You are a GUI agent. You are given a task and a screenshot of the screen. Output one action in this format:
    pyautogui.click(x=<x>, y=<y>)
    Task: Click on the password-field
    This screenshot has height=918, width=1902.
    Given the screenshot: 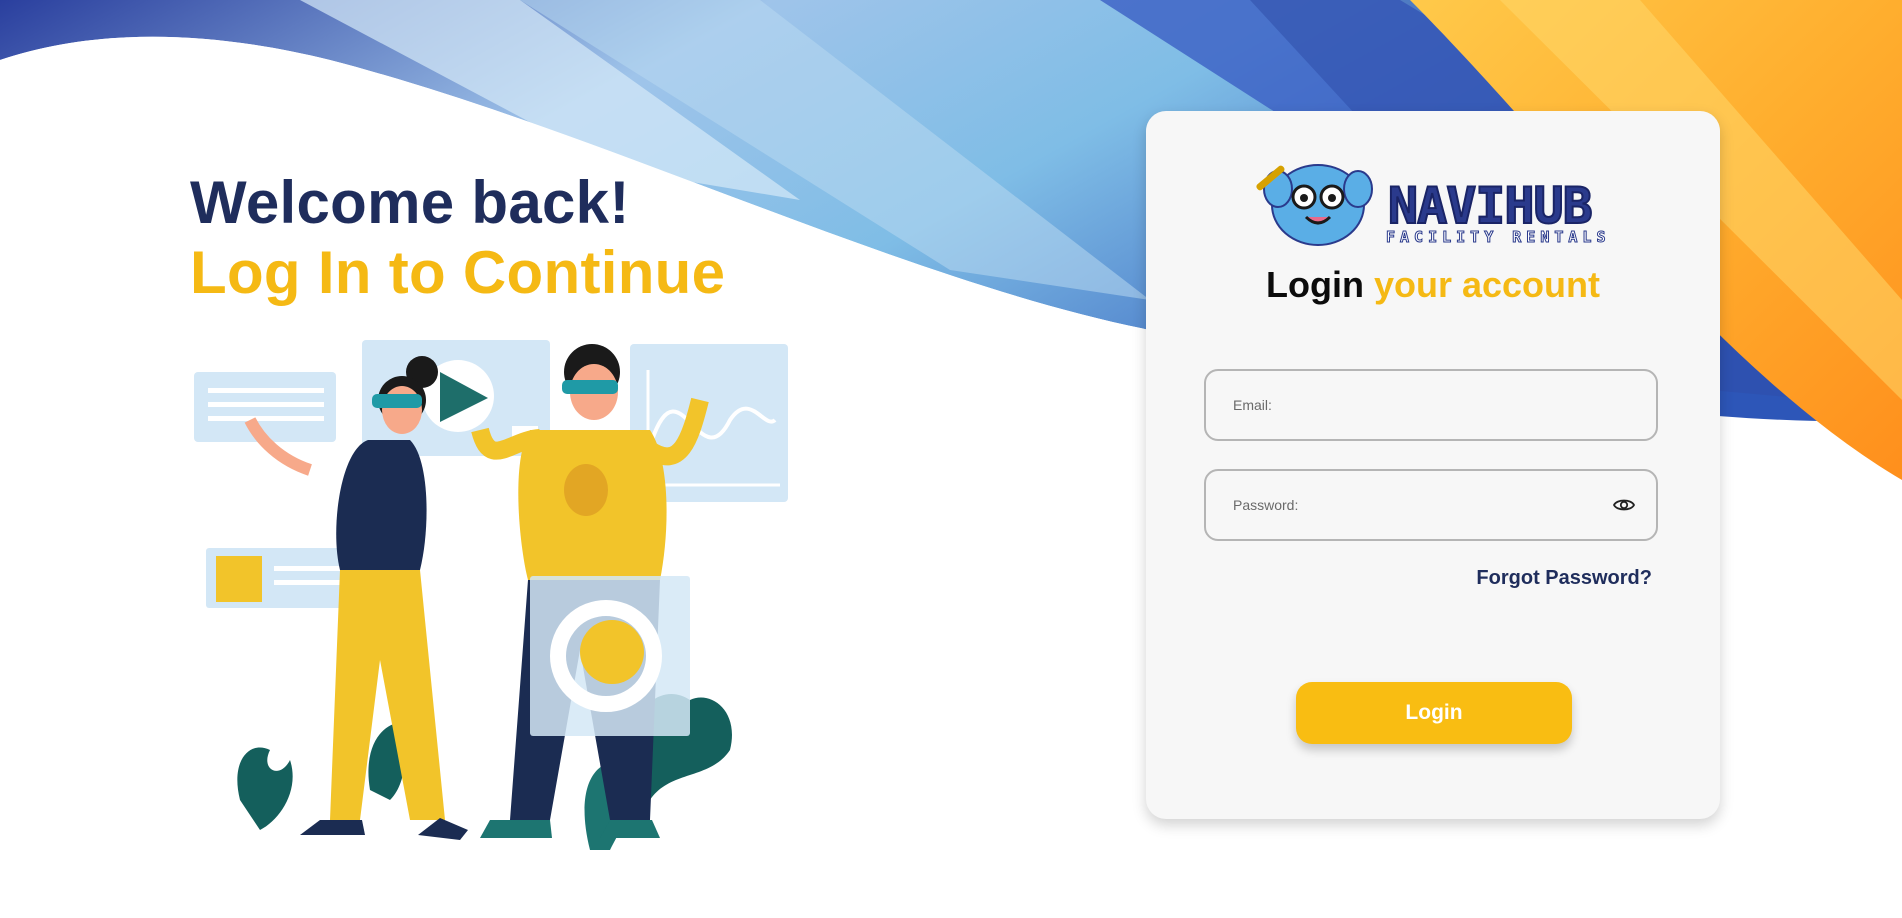 What is the action you would take?
    pyautogui.click(x=1431, y=505)
    